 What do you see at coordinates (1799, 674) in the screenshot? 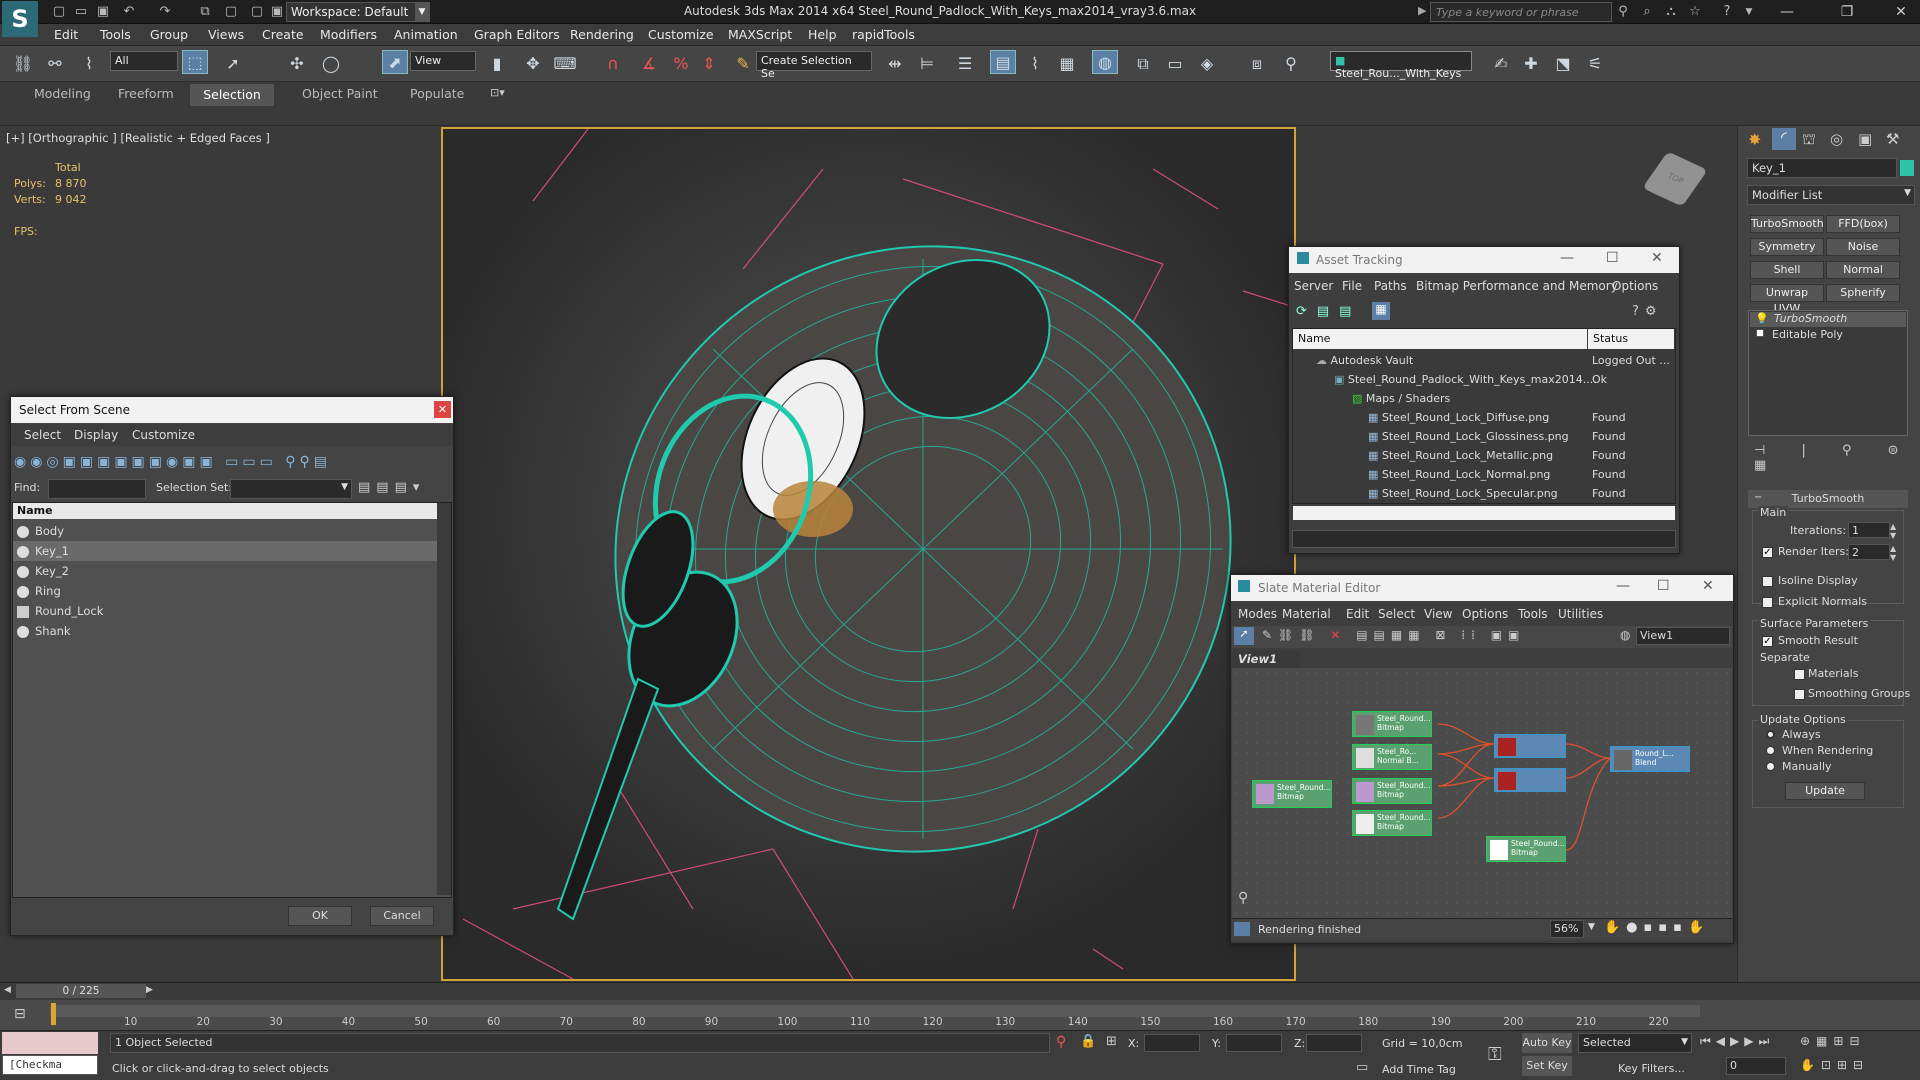
I see `materials-checkbox` at bounding box center [1799, 674].